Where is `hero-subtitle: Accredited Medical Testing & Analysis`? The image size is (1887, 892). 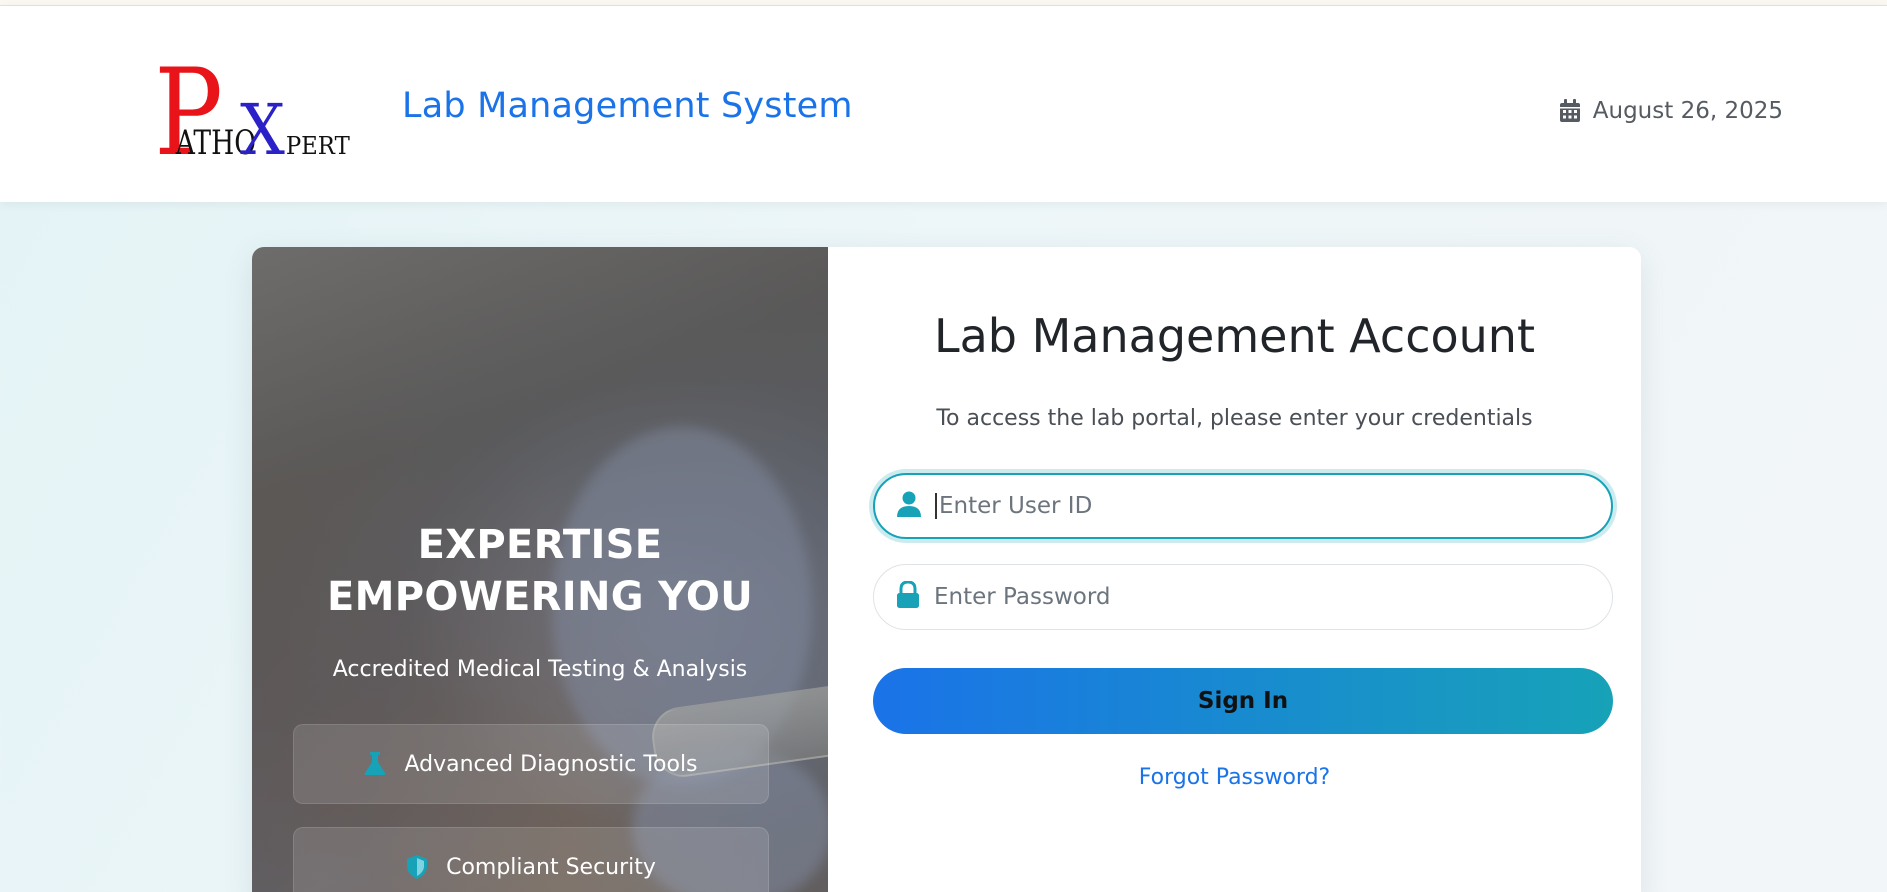 hero-subtitle: Accredited Medical Testing & Analysis is located at coordinates (540, 669).